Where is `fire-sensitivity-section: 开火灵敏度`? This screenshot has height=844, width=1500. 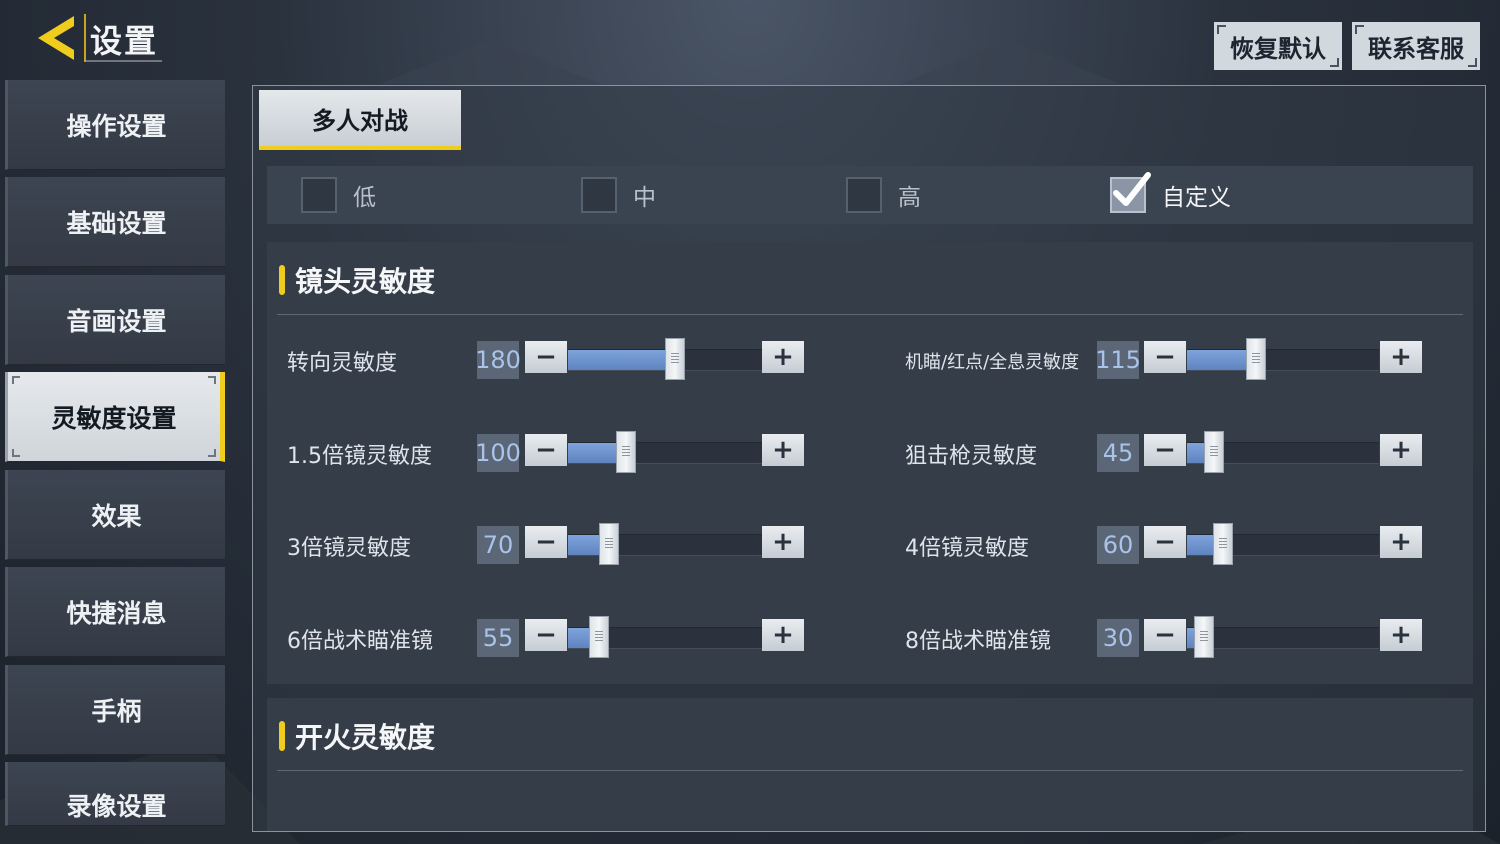 fire-sensitivity-section: 开火灵敏度 is located at coordinates (870, 764).